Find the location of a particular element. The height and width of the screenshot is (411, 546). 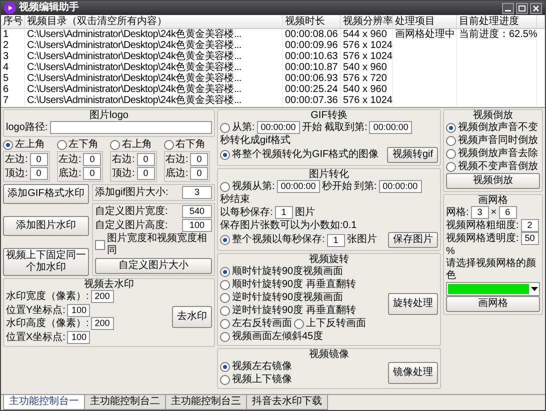

input-field: 2 is located at coordinates (529, 225).